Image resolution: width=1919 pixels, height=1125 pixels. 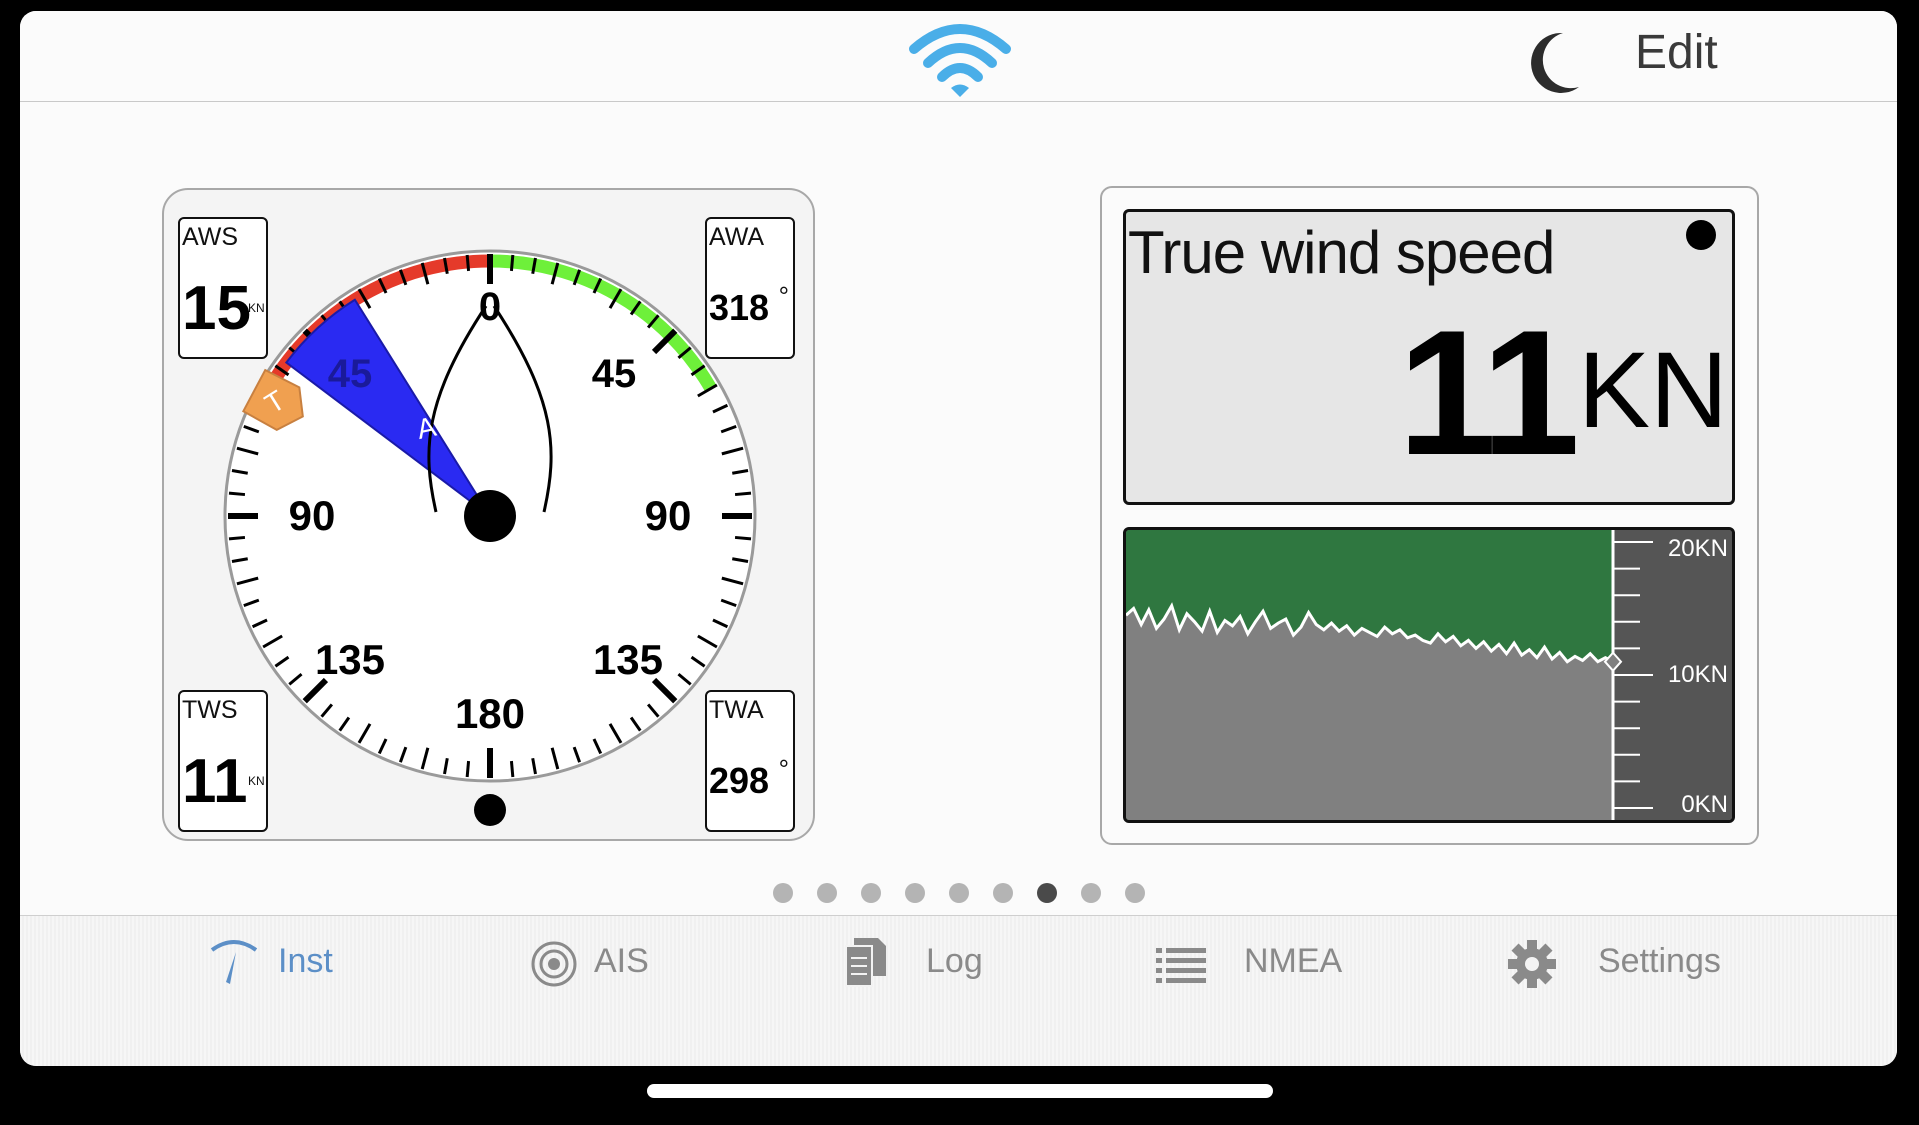 I want to click on tab-log-label: Log, so click(x=954, y=961).